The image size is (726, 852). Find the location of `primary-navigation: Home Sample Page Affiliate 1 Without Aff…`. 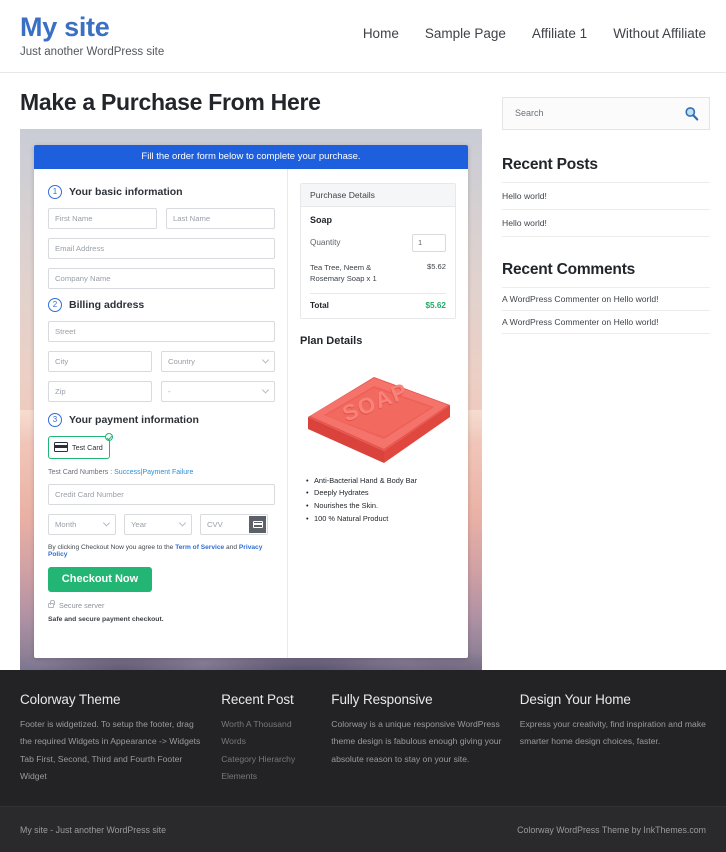

primary-navigation: Home Sample Page Affiliate 1 Without Aff… is located at coordinates (518, 26).